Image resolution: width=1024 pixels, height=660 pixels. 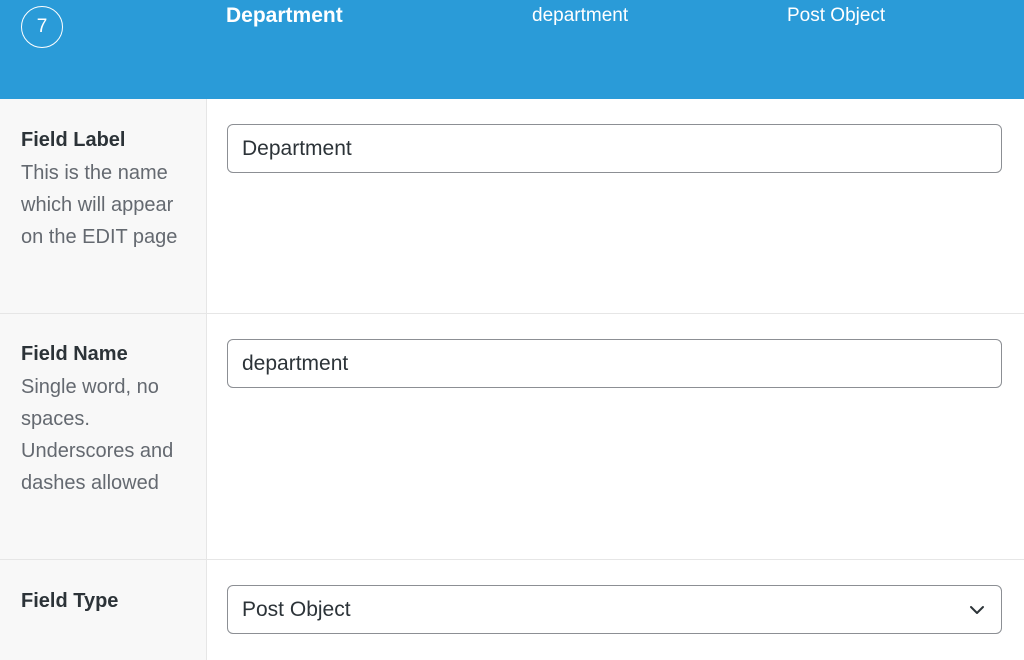 What do you see at coordinates (836, 15) in the screenshot?
I see `field-header-type: Post Object` at bounding box center [836, 15].